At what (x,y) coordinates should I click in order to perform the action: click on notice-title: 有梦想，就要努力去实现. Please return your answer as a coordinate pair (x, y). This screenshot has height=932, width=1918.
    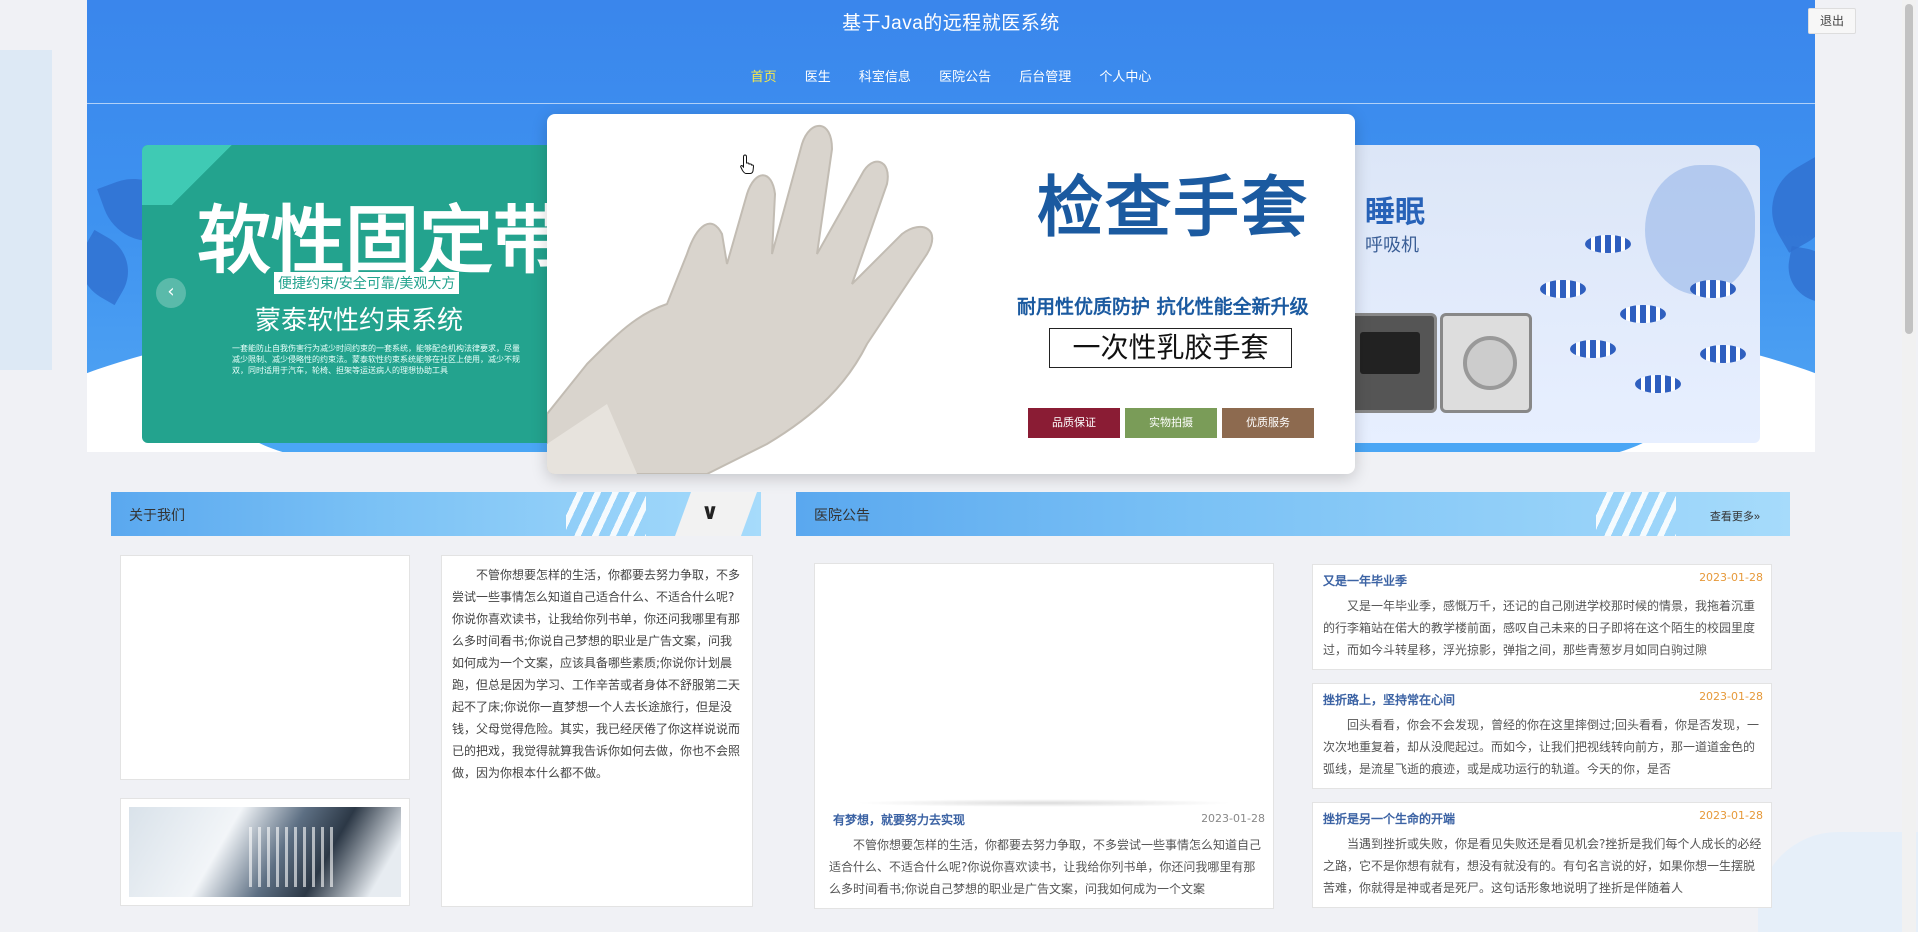
    Looking at the image, I should click on (899, 819).